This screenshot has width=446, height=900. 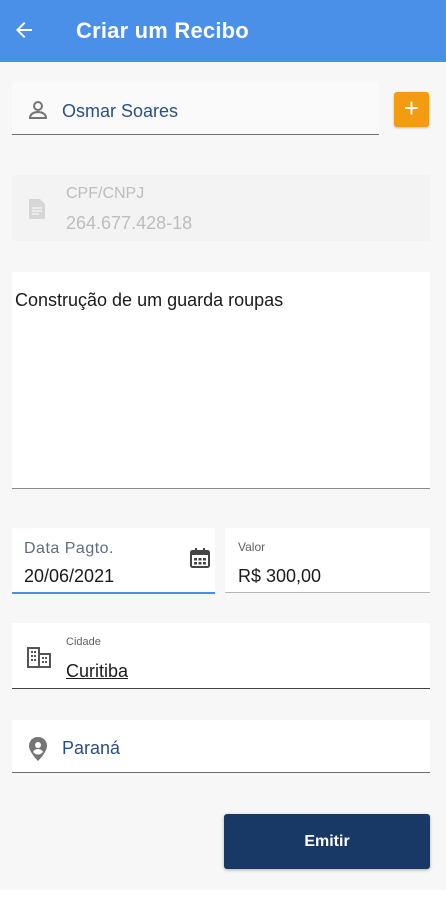 What do you see at coordinates (97, 671) in the screenshot?
I see `city-value: Curitiba` at bounding box center [97, 671].